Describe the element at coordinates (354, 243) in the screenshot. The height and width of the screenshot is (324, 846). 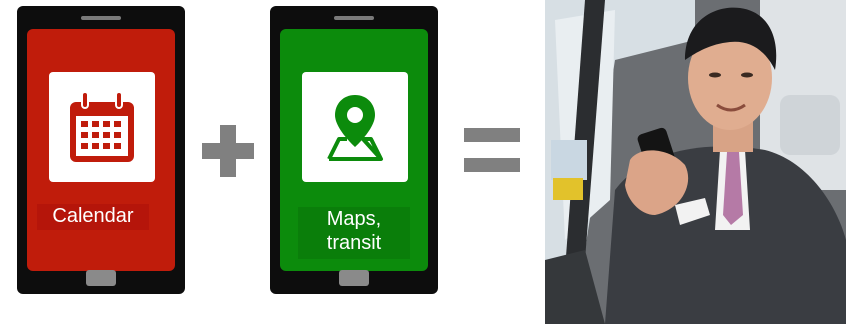
I see `maps-label-line-2: transit` at that location.